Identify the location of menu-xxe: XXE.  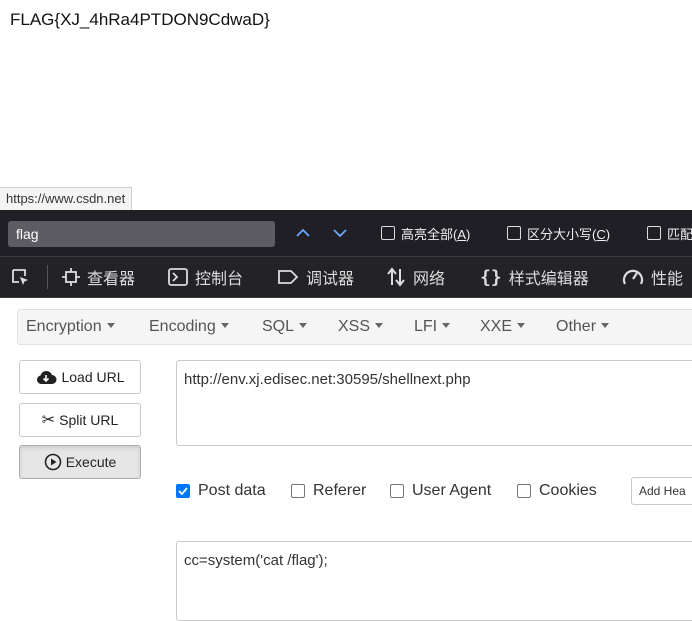
(503, 327).